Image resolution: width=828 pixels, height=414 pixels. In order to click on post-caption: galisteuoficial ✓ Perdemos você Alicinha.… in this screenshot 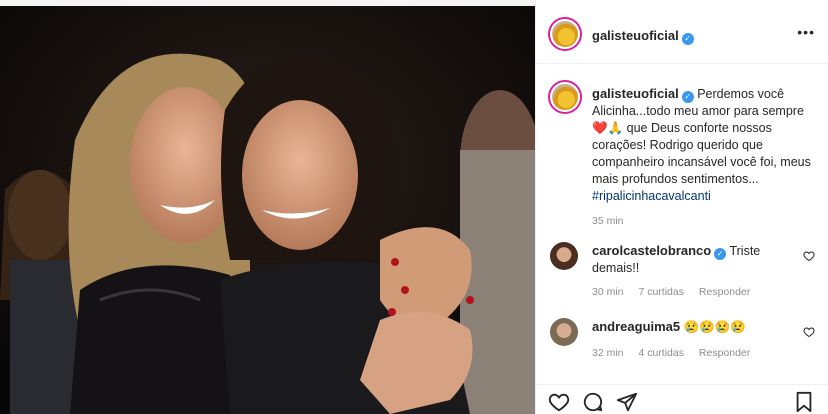, I will do `click(703, 157)`.